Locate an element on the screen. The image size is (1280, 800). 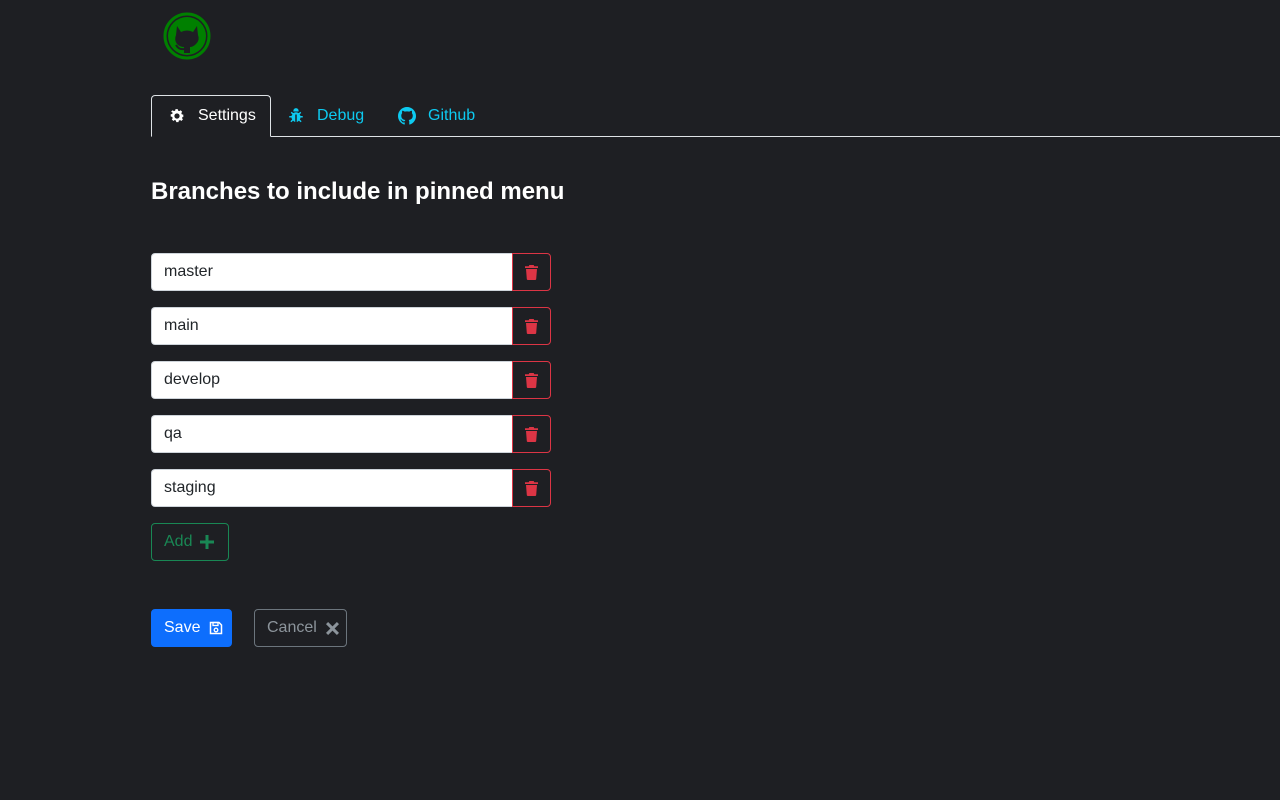
cancel-button-label: Cancel is located at coordinates (292, 627).